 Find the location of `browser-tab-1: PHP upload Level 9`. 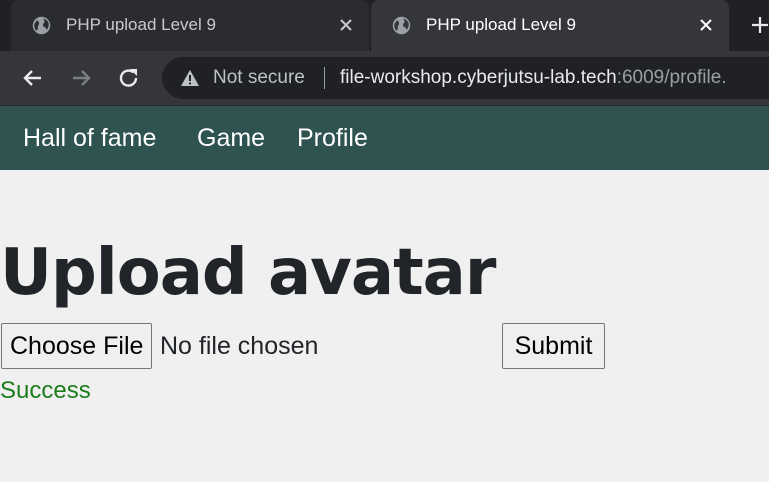

browser-tab-1: PHP upload Level 9 is located at coordinates (190, 25).